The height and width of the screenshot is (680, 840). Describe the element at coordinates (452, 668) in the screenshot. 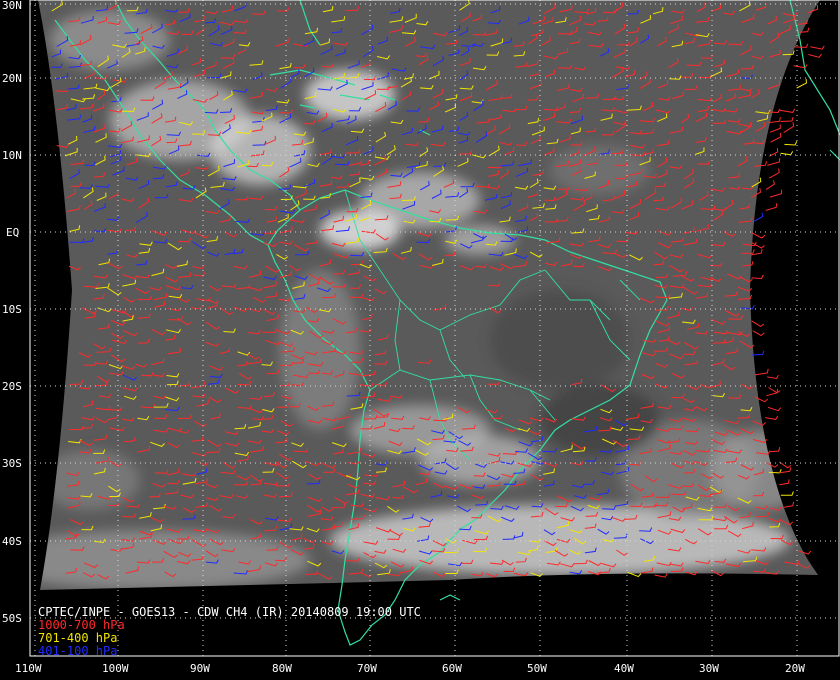

I see `lon-label-60w: 60W` at that location.